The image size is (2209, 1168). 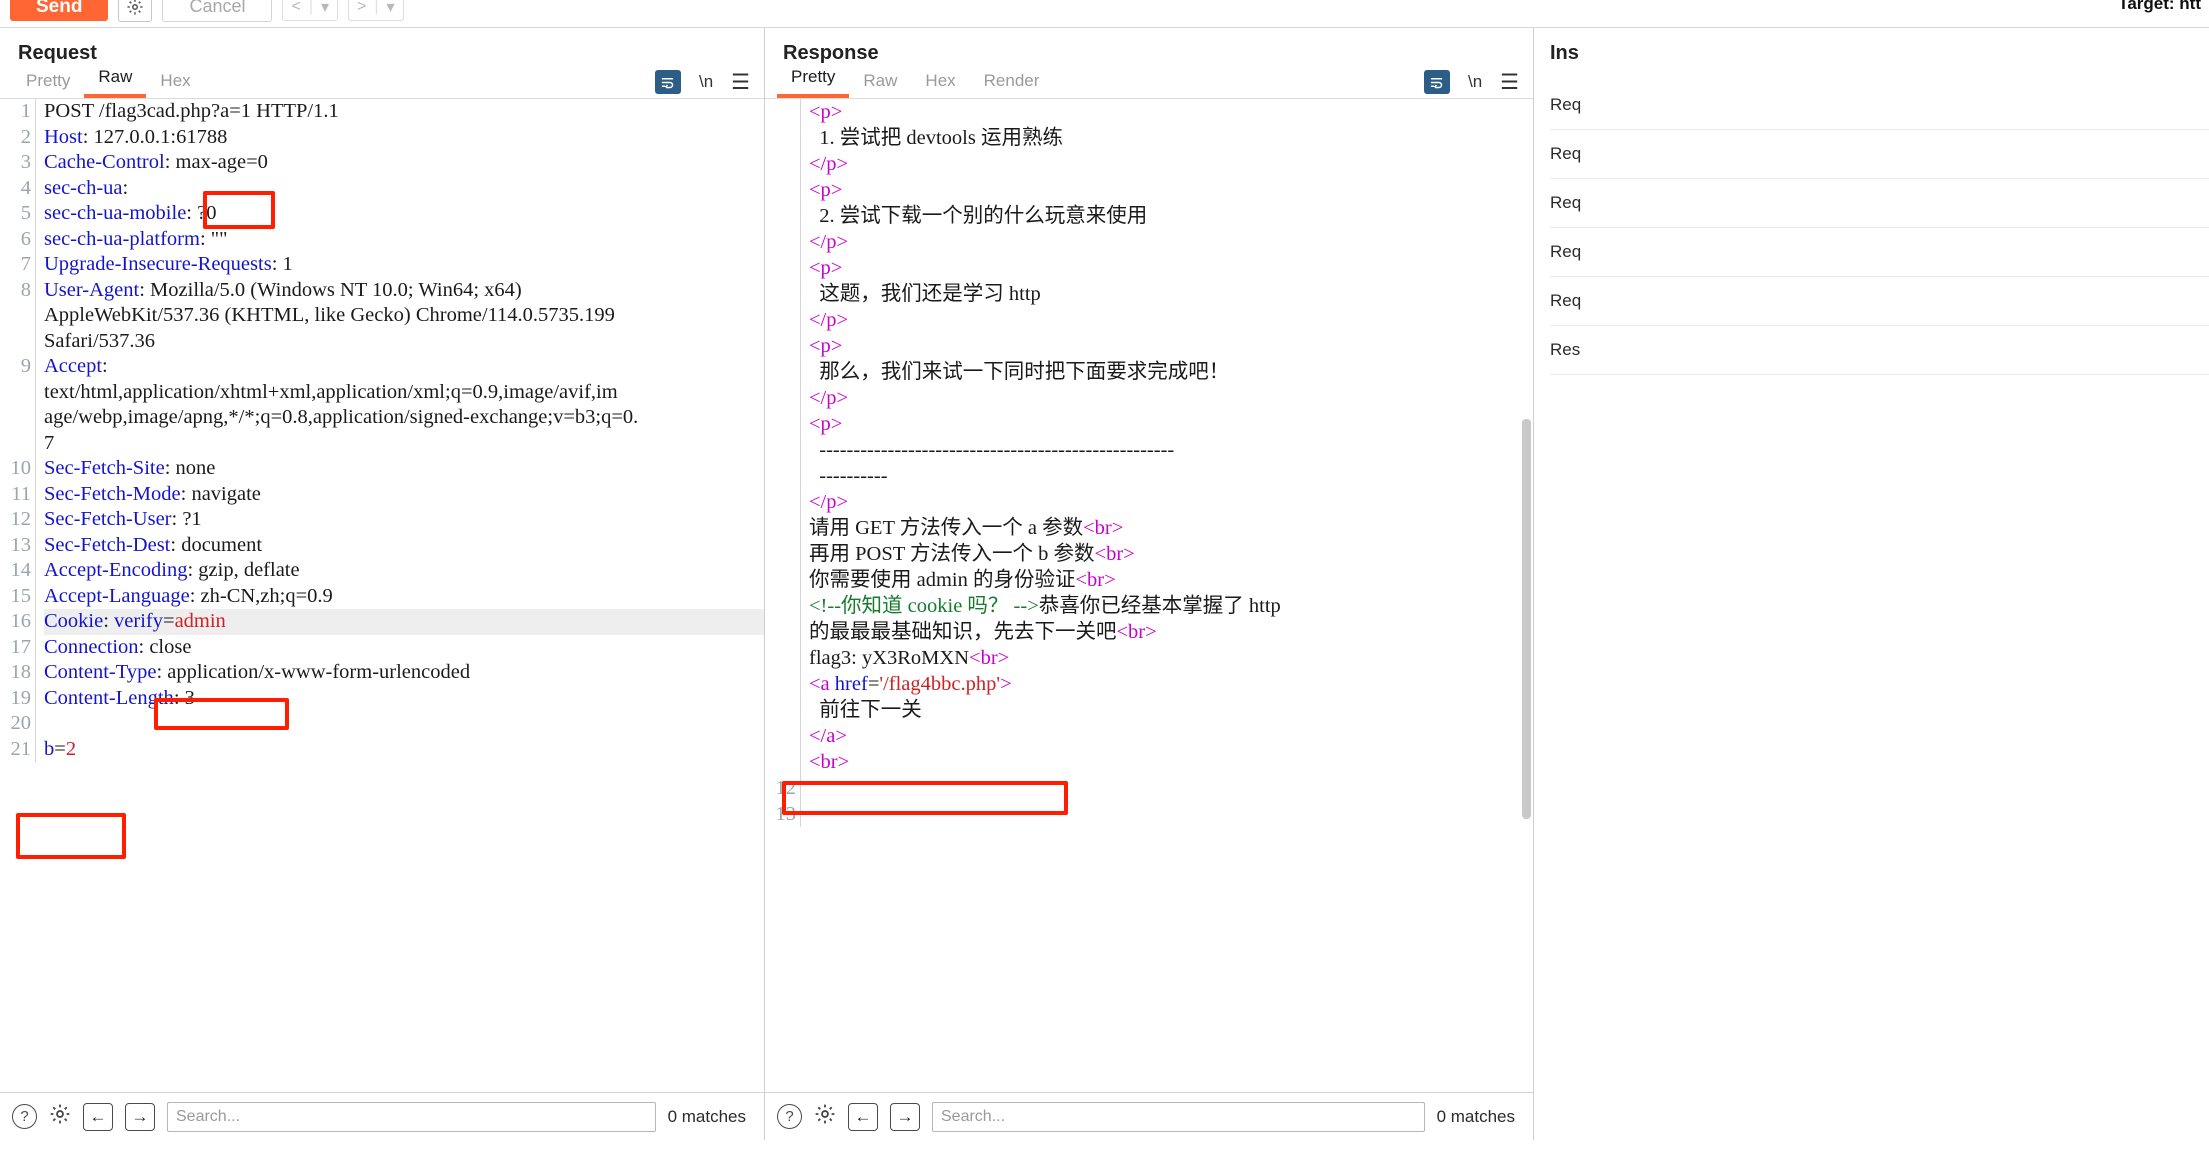 What do you see at coordinates (1171, 684) in the screenshot?
I see `code-line: <a href='/flag4bbc.php'>` at bounding box center [1171, 684].